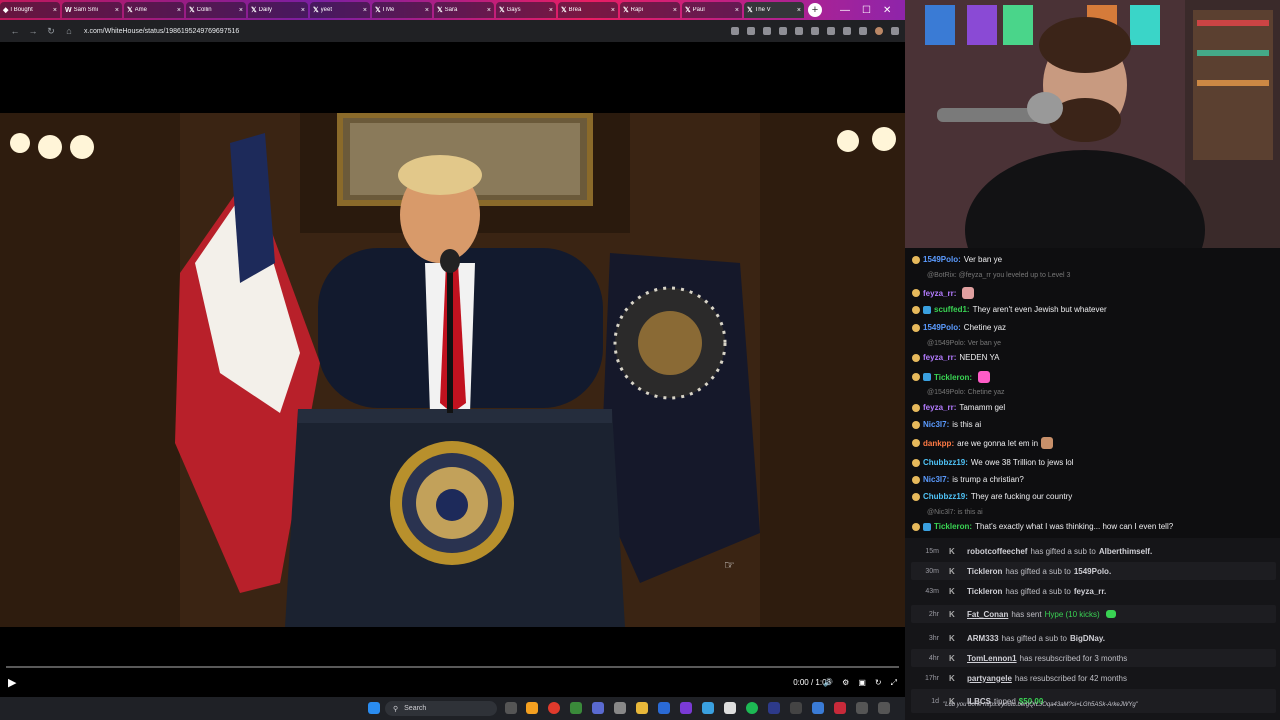 The image size is (1280, 720). I want to click on browser-tab: 𝕏 Rapi ×, so click(650, 10).